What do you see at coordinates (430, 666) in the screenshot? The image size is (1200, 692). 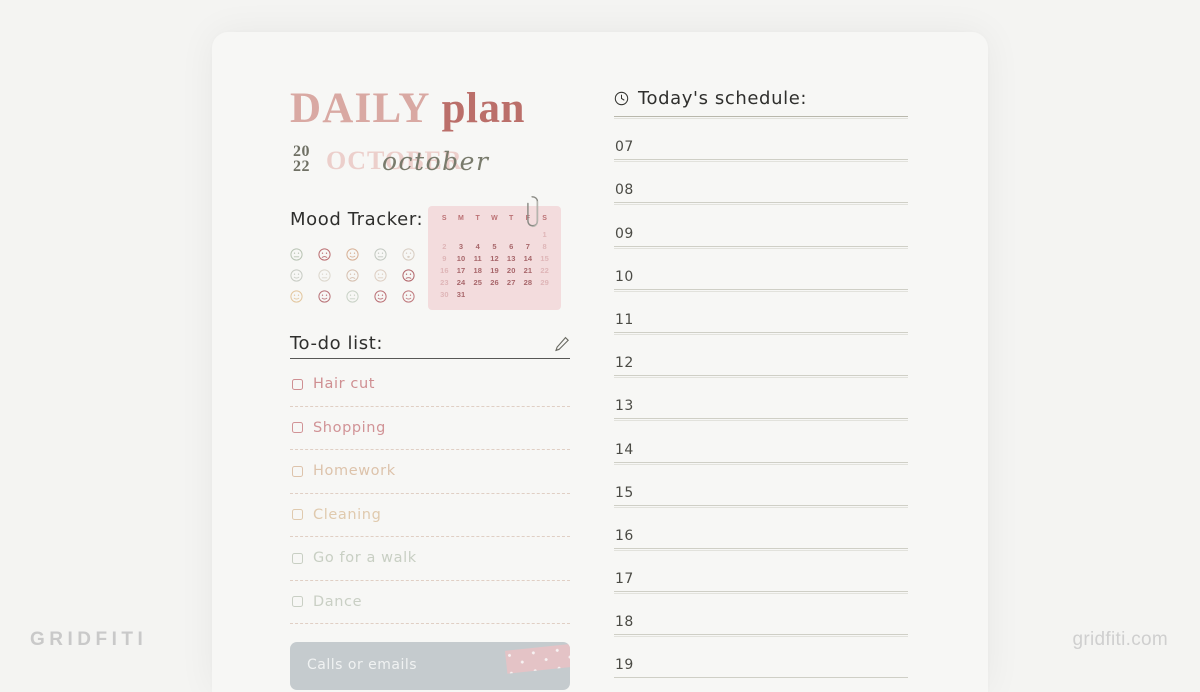 I see `calls-or-emails-box: Calls or emails` at bounding box center [430, 666].